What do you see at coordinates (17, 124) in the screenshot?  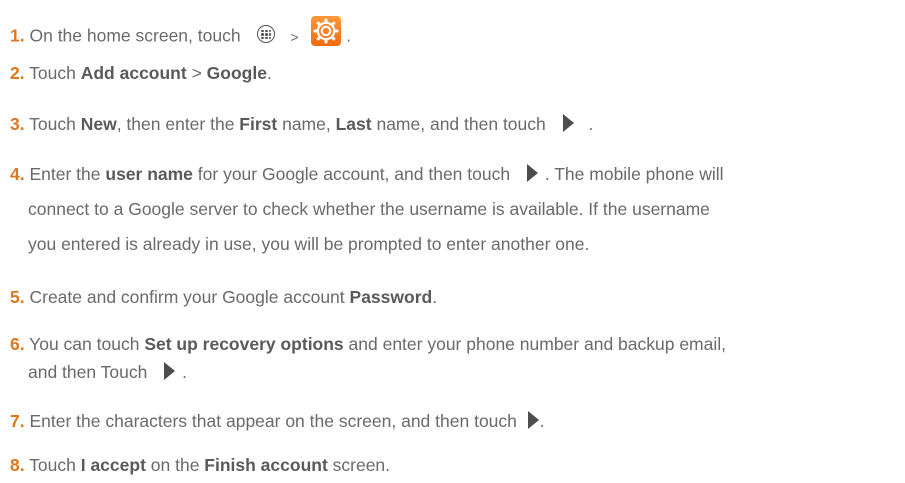 I see `step-number: 3.` at bounding box center [17, 124].